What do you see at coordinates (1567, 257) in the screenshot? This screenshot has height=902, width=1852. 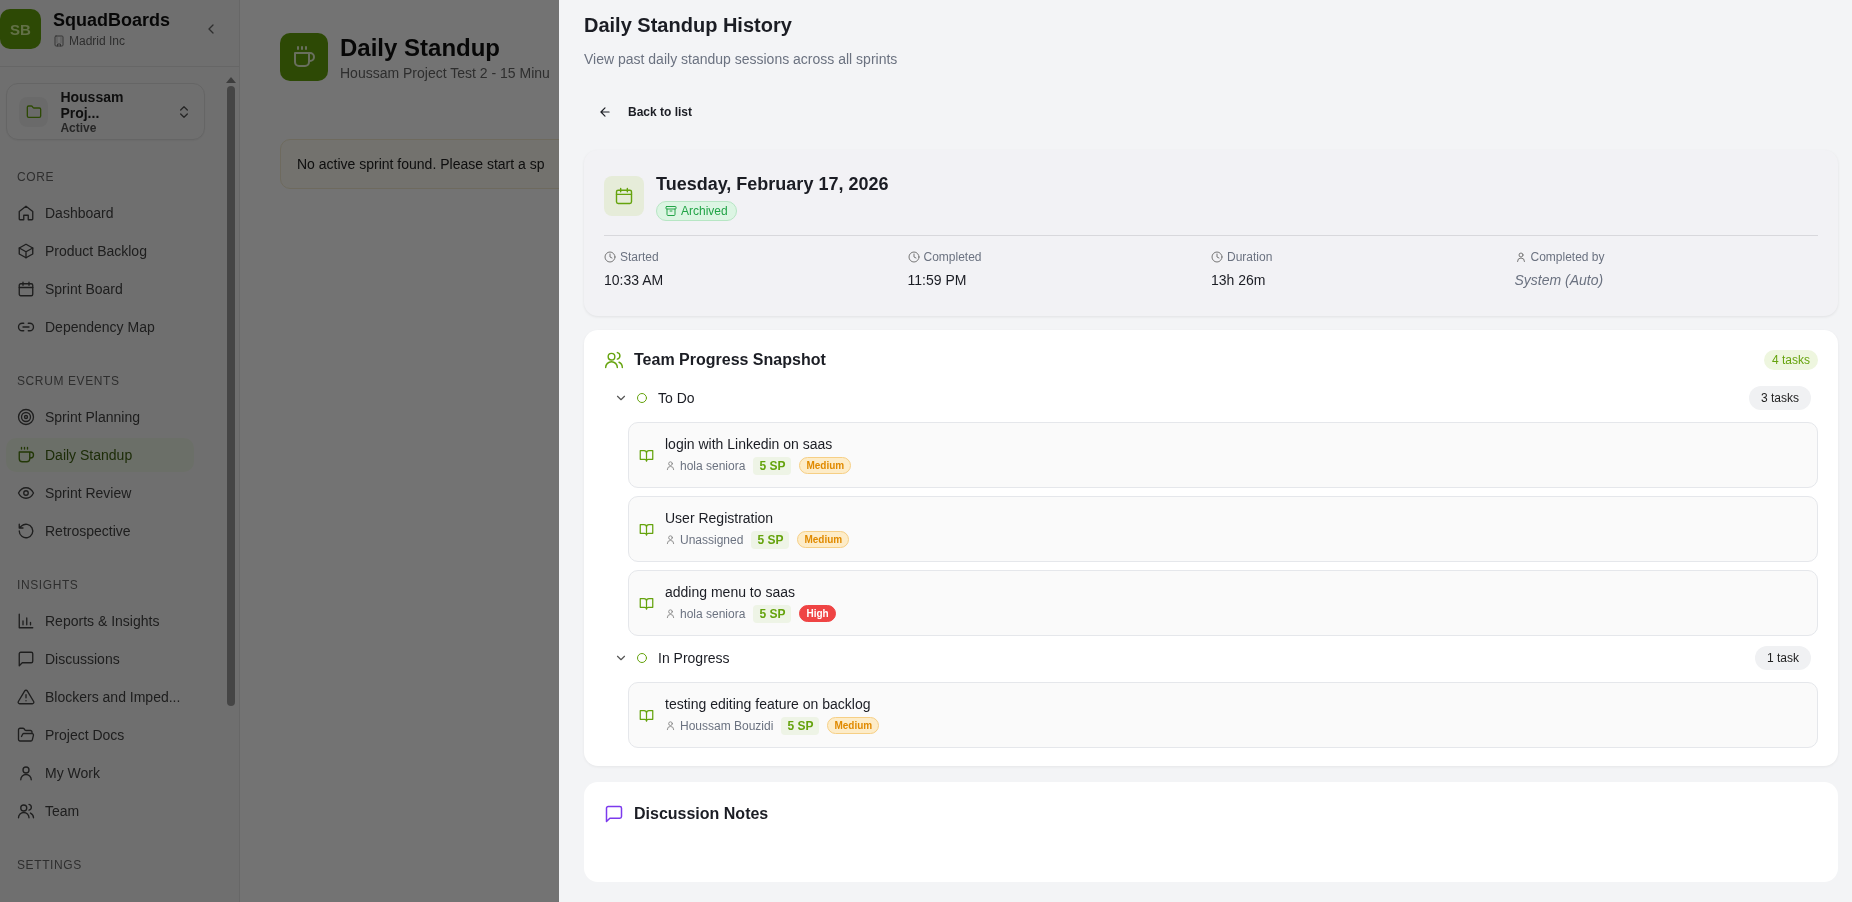 I see `stat-label: Completed by` at bounding box center [1567, 257].